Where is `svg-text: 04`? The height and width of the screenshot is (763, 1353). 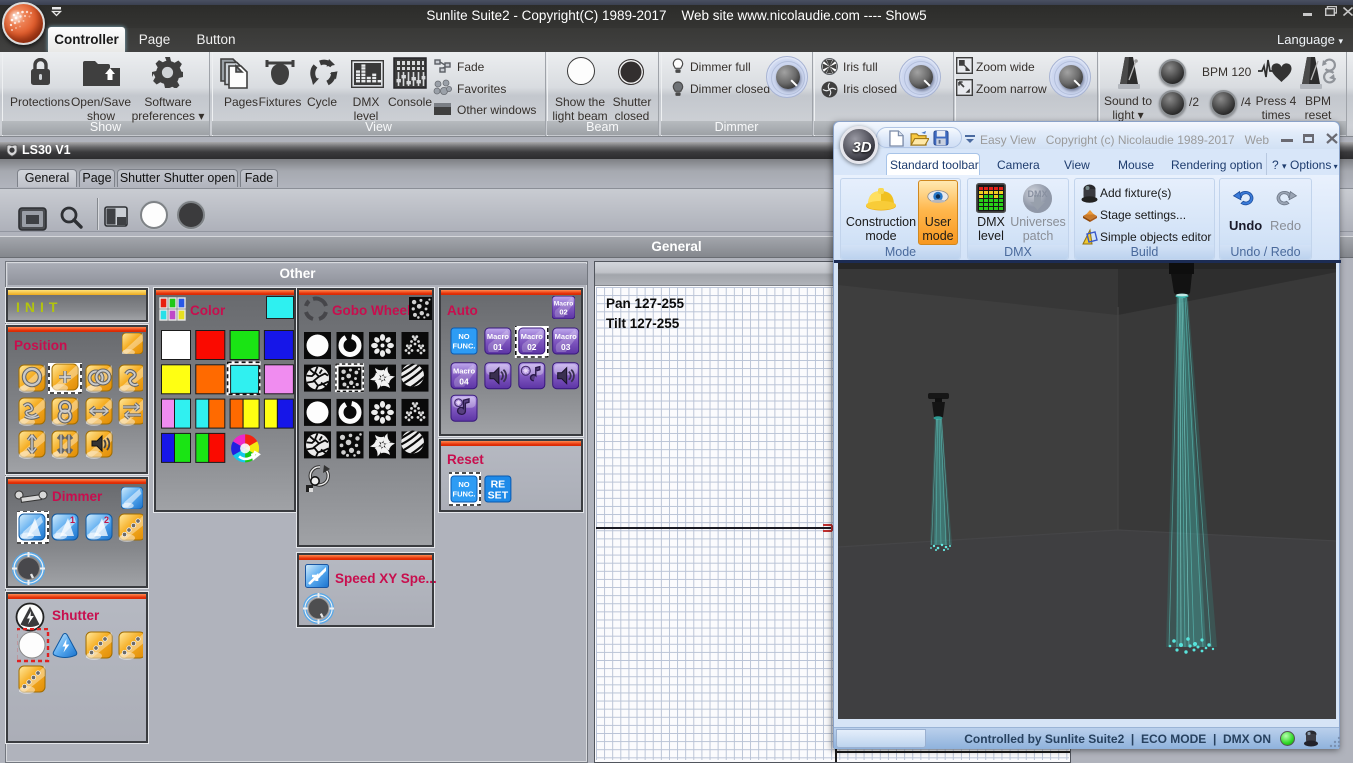 svg-text: 04 is located at coordinates (464, 382).